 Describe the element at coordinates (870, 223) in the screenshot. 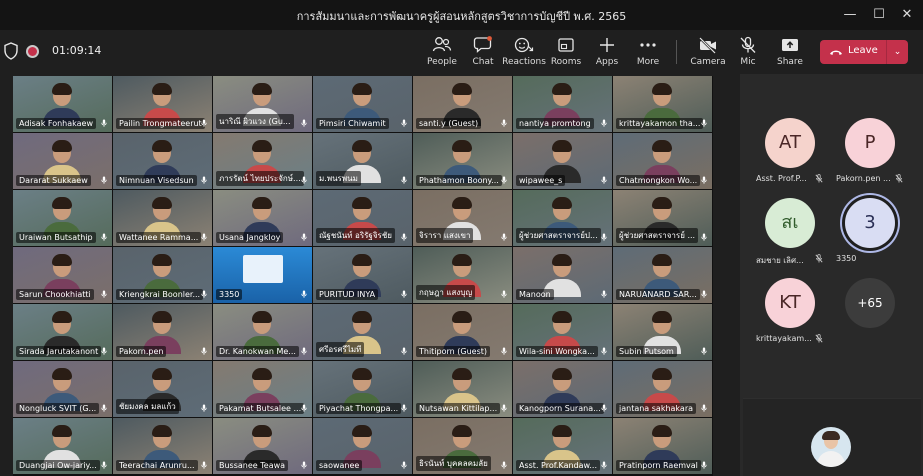

I see `participant-avatar: 3` at that location.